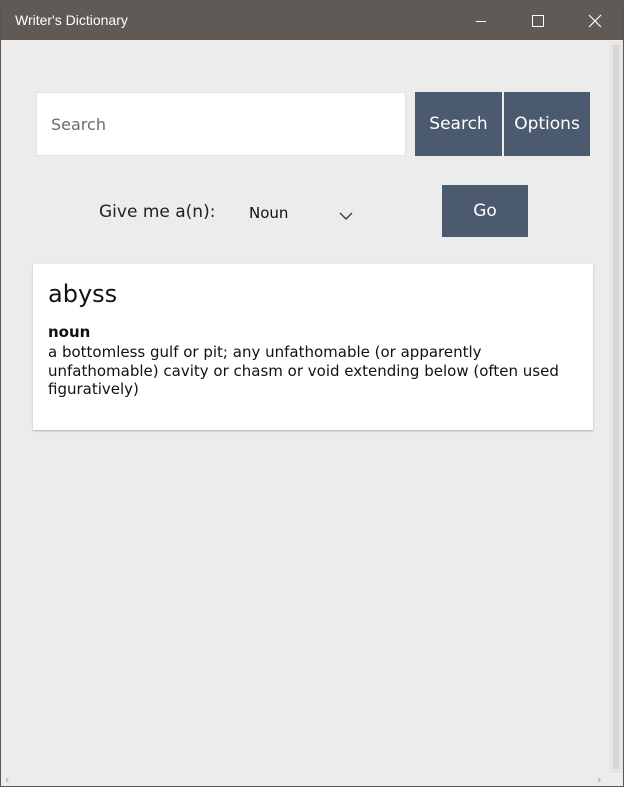 This screenshot has width=624, height=787. I want to click on window-title: Writer's Dictionary, so click(71, 20).